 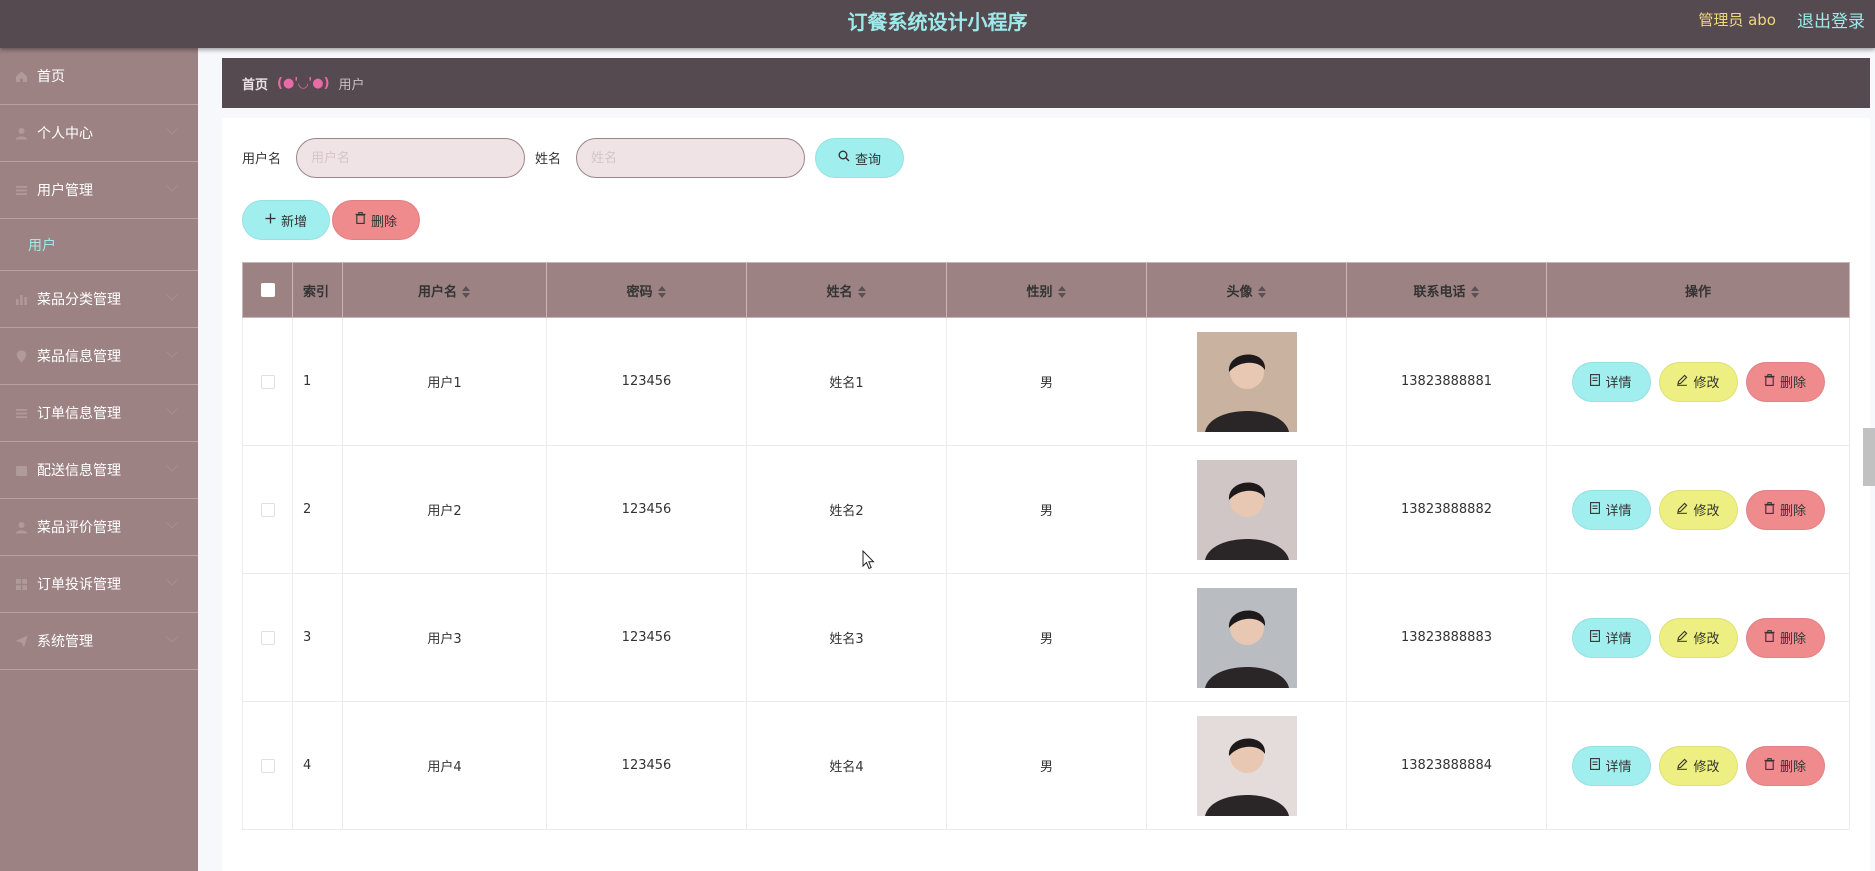 I want to click on sidebar-item-order-info: 订单信息管理, so click(x=99, y=413).